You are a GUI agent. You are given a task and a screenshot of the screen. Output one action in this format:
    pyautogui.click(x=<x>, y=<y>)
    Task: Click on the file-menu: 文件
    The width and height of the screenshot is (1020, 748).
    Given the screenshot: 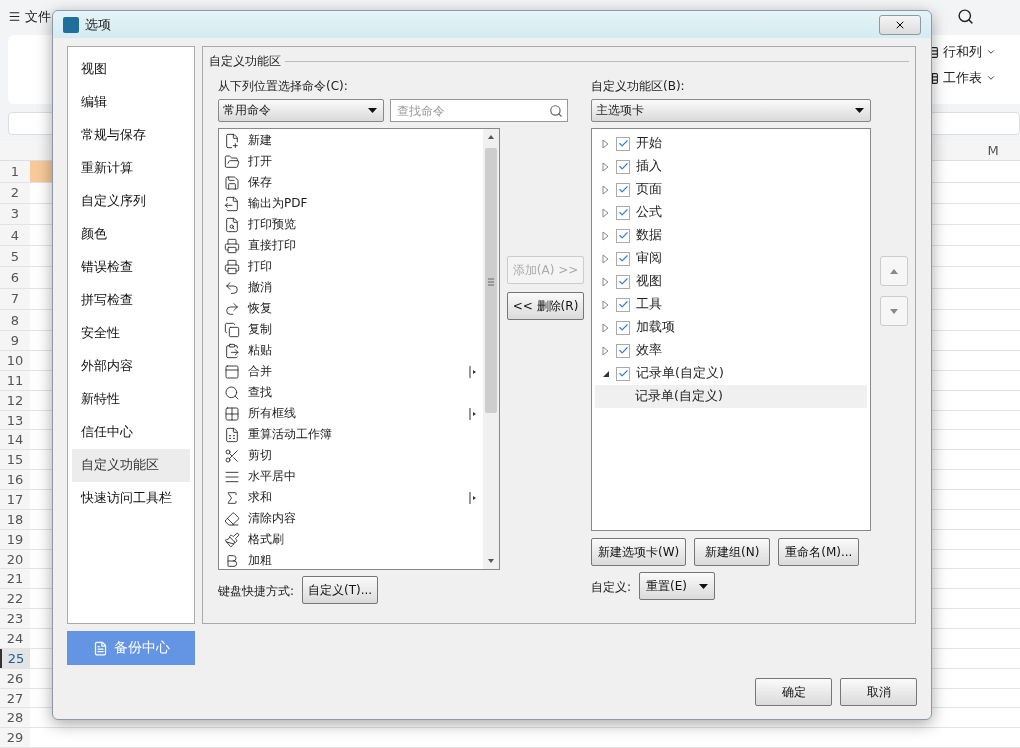 What is the action you would take?
    pyautogui.click(x=38, y=16)
    